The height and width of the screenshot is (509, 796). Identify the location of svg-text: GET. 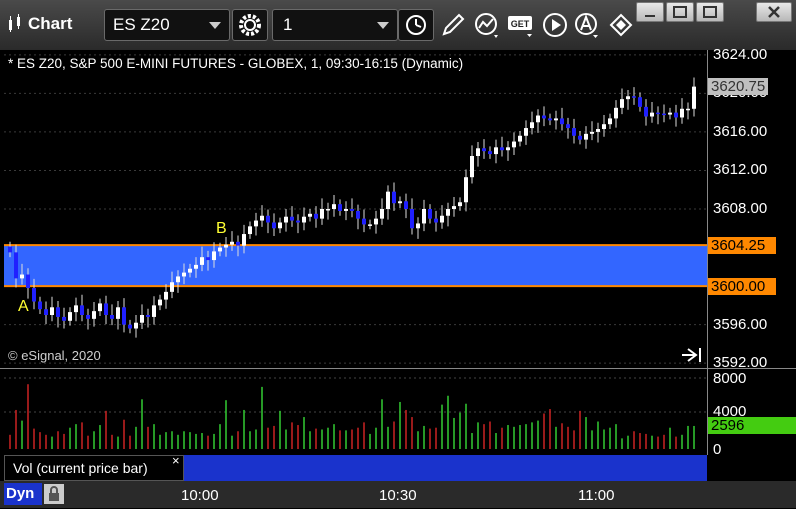
(520, 24).